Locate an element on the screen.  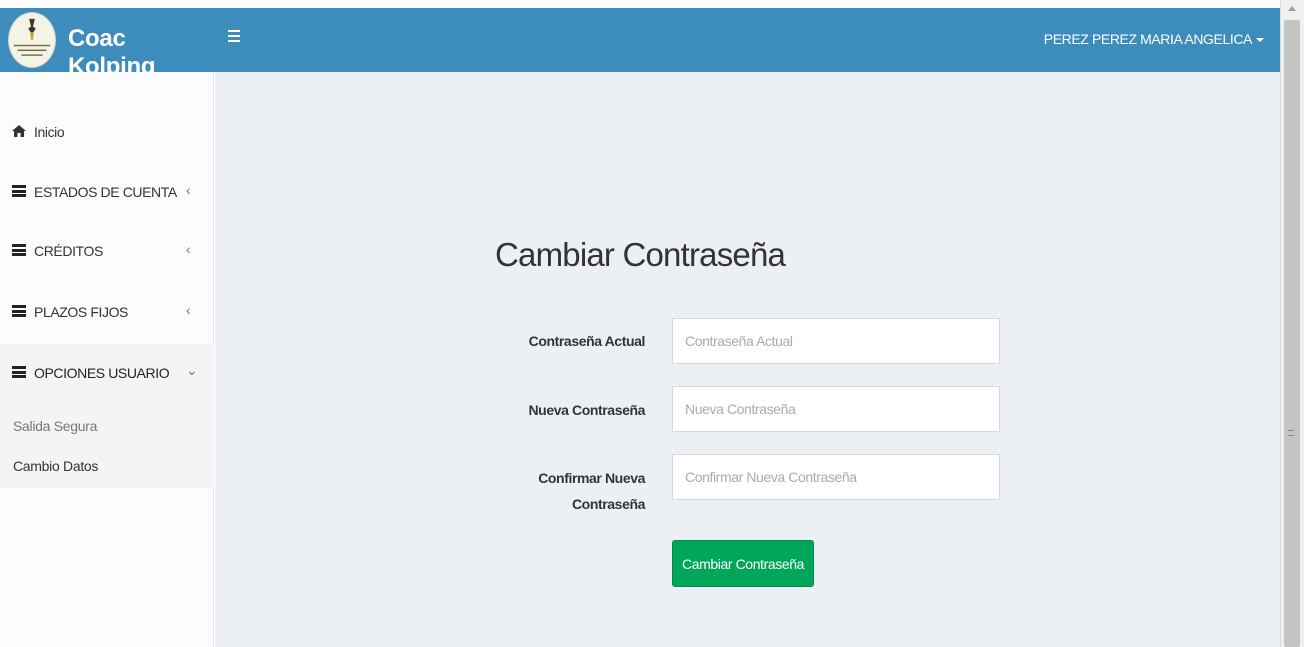
confirm-password-input is located at coordinates (836, 477).